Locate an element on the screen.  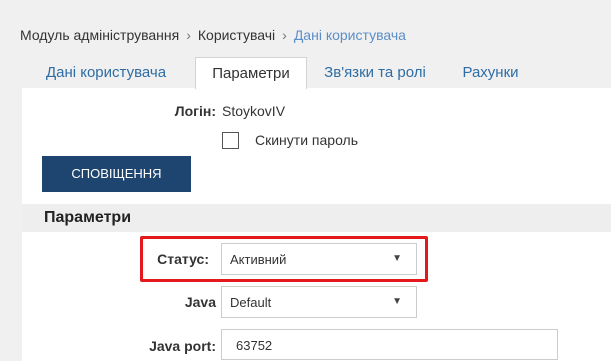
java-select: Default ▼ is located at coordinates (319, 302).